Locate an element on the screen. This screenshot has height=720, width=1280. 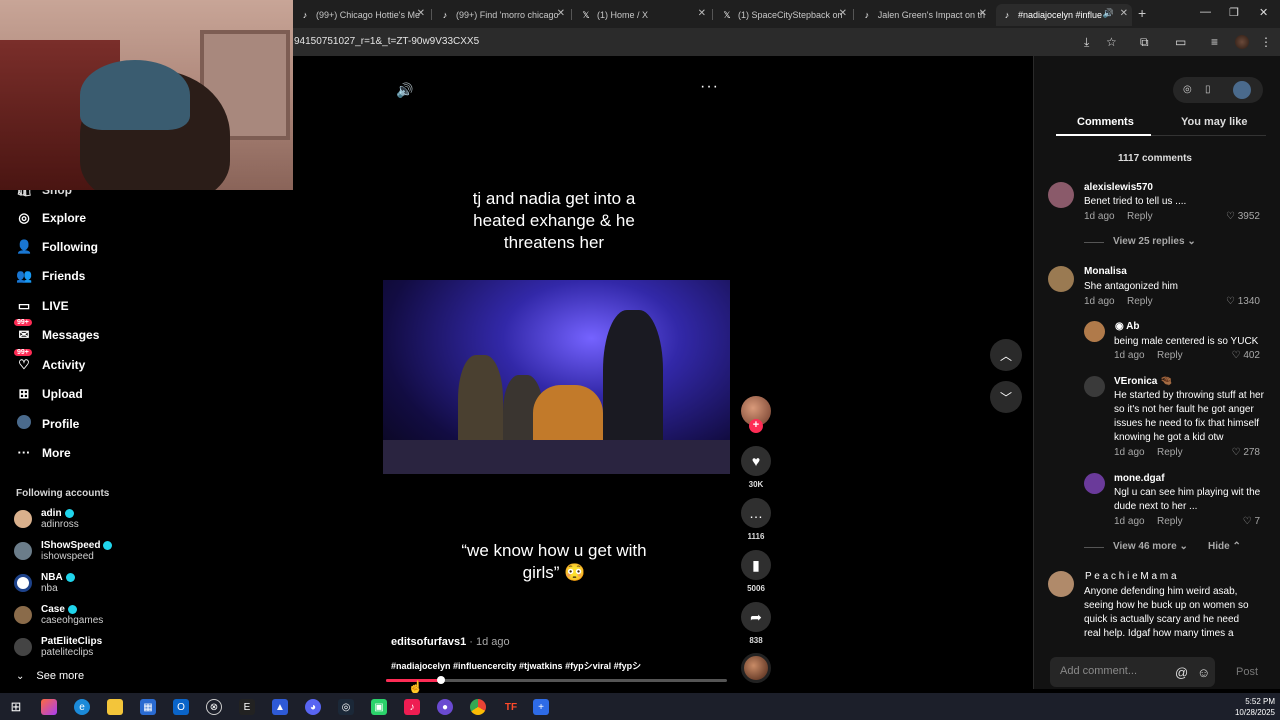
volume-icon: 🔊 is located at coordinates (404, 90).